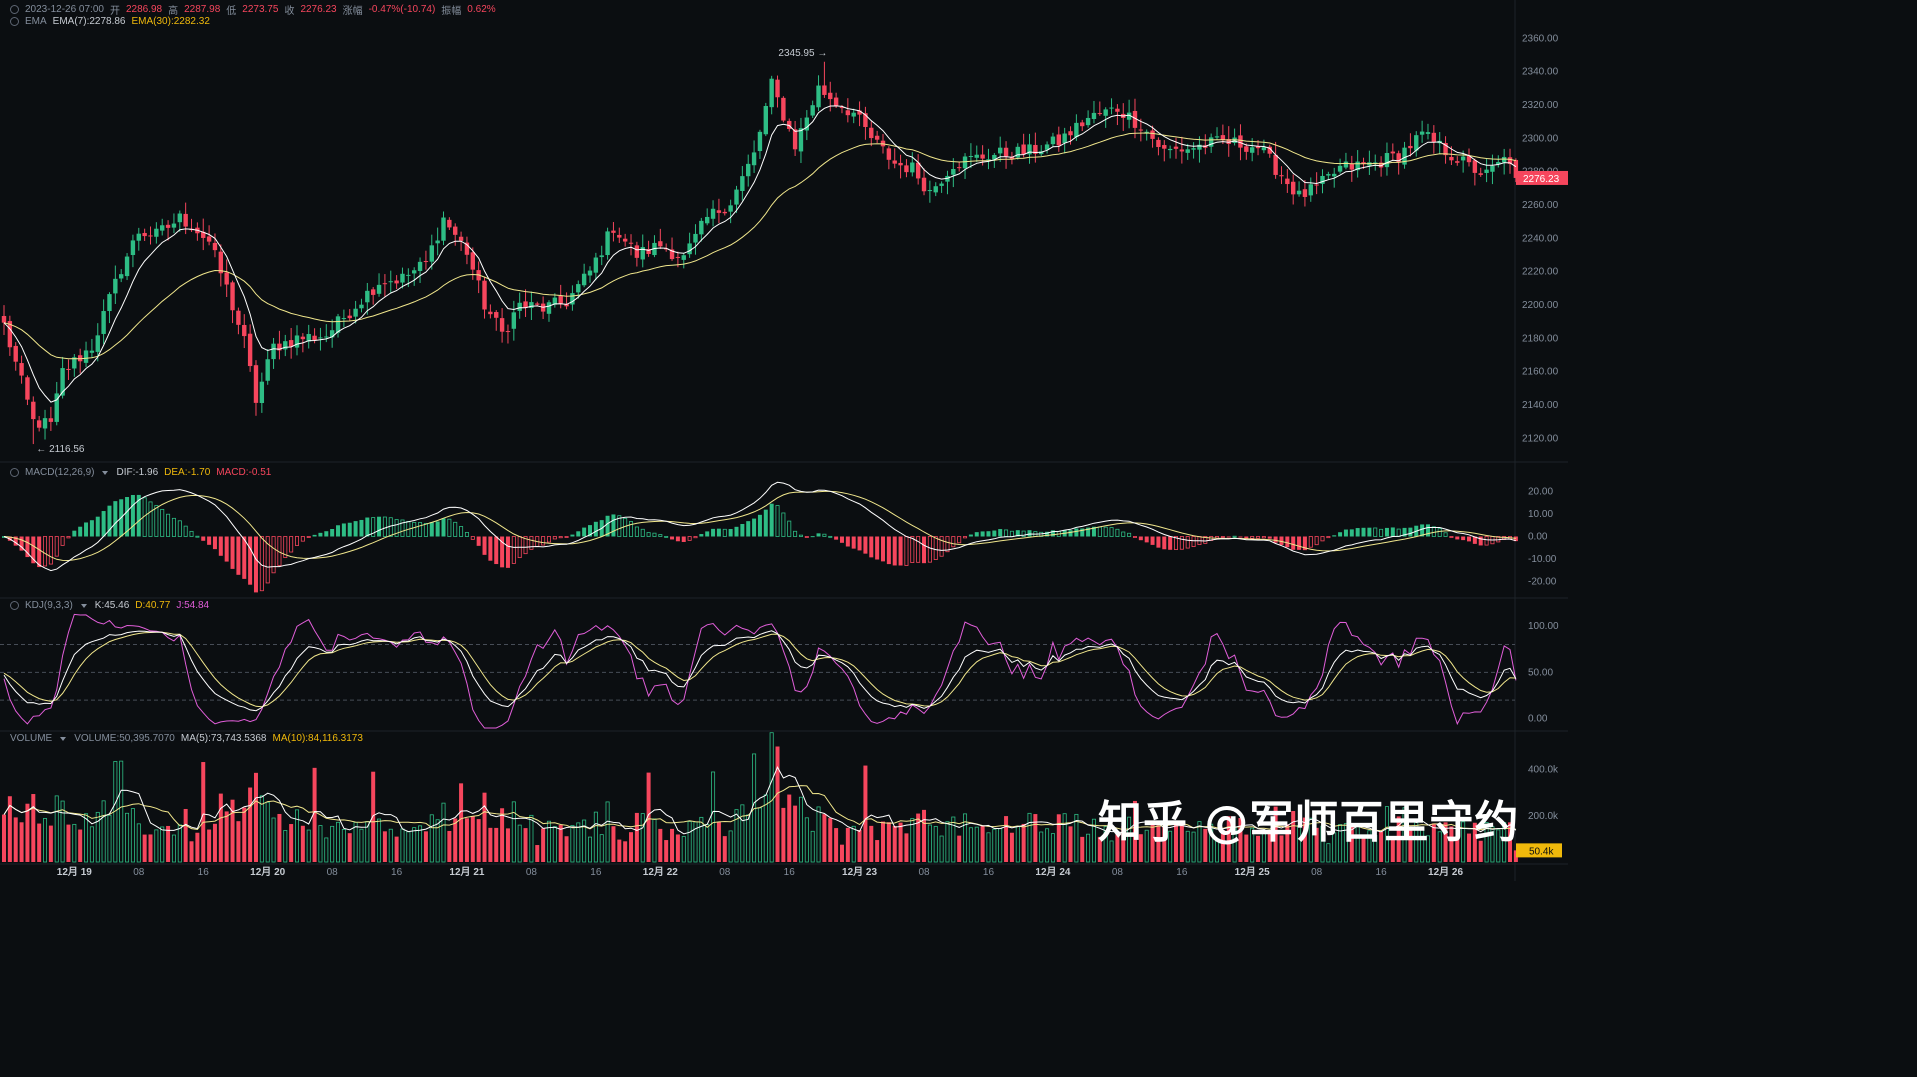 The width and height of the screenshot is (1917, 1077). I want to click on macd-name: MACD(12,26,9), so click(59, 472).